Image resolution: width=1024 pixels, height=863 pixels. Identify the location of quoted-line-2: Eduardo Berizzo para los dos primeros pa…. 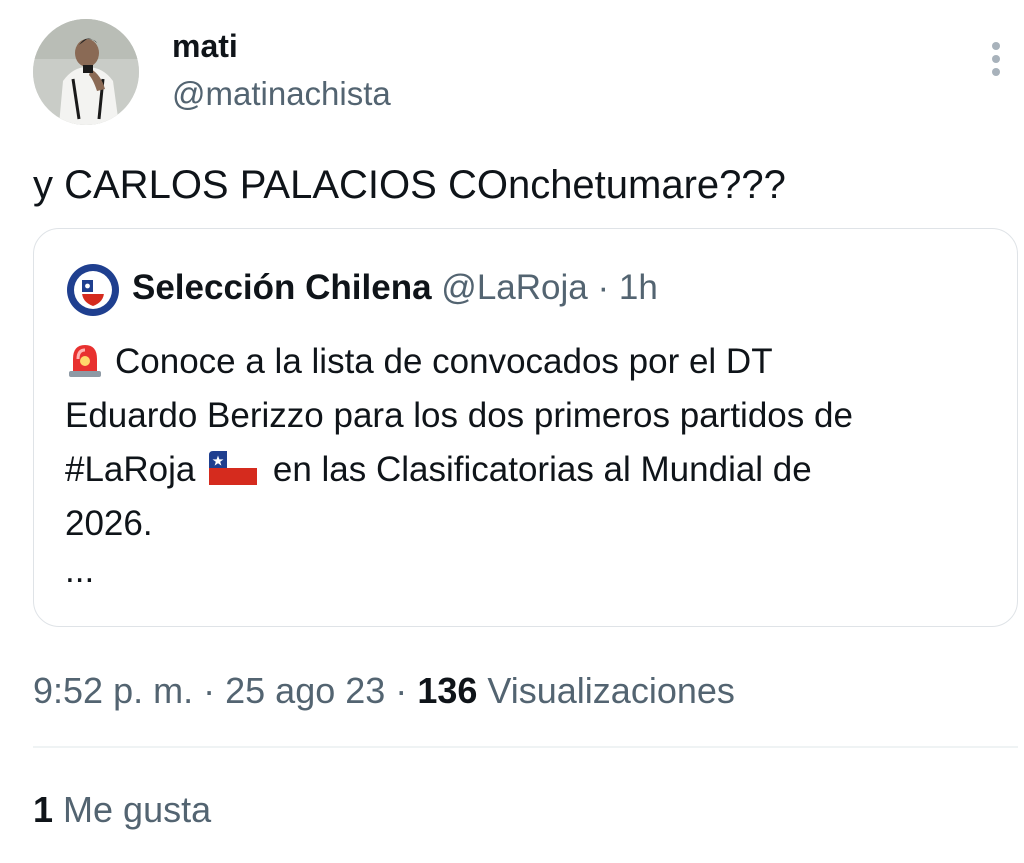
(459, 415).